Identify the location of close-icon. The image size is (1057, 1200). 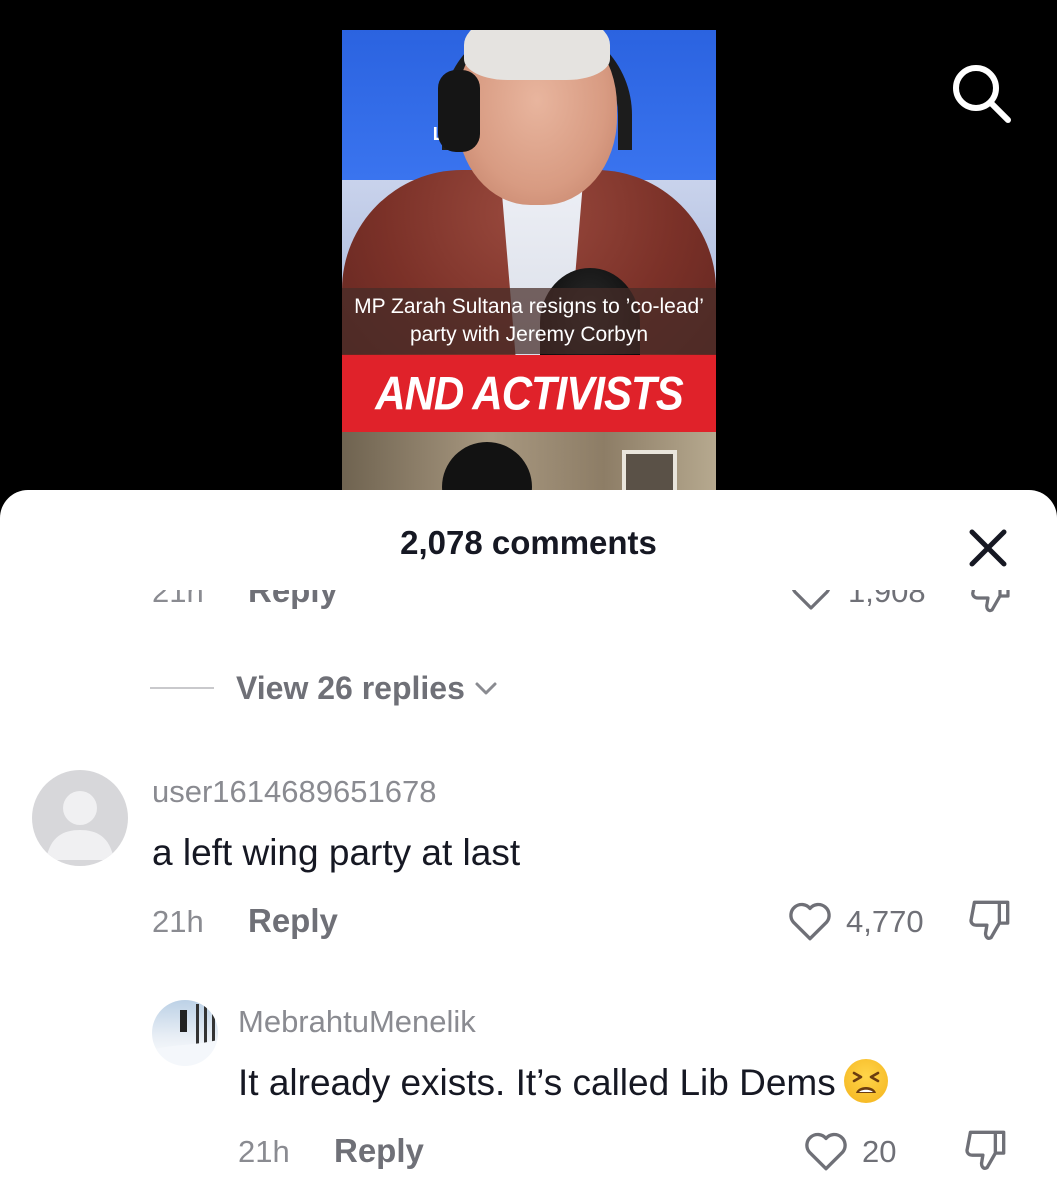
(988, 548).